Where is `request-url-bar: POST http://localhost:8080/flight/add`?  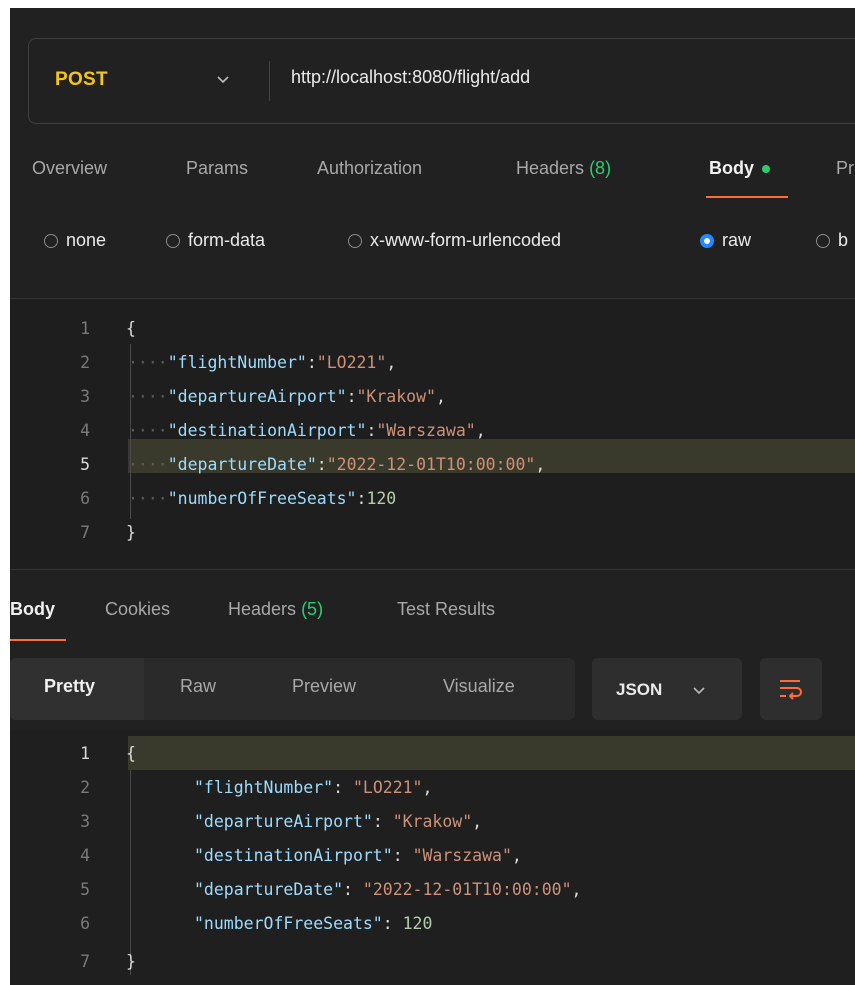 request-url-bar: POST http://localhost:8080/flight/add is located at coordinates (441, 81).